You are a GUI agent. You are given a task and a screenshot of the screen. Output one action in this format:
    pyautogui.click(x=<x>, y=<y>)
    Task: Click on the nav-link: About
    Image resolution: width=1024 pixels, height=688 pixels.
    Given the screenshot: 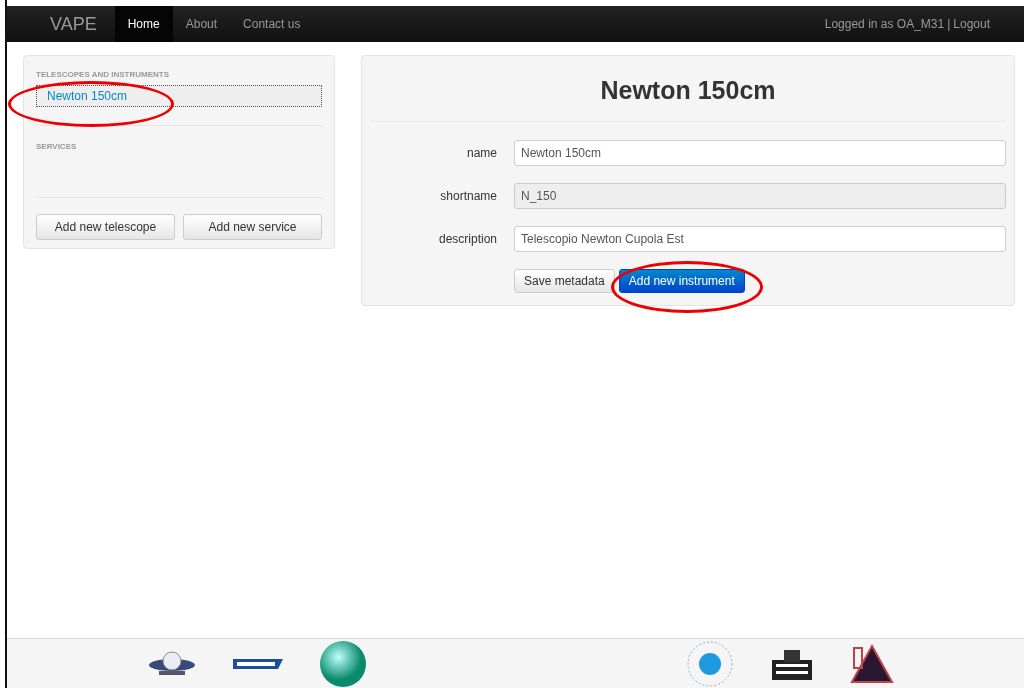 What is the action you would take?
    pyautogui.click(x=201, y=24)
    